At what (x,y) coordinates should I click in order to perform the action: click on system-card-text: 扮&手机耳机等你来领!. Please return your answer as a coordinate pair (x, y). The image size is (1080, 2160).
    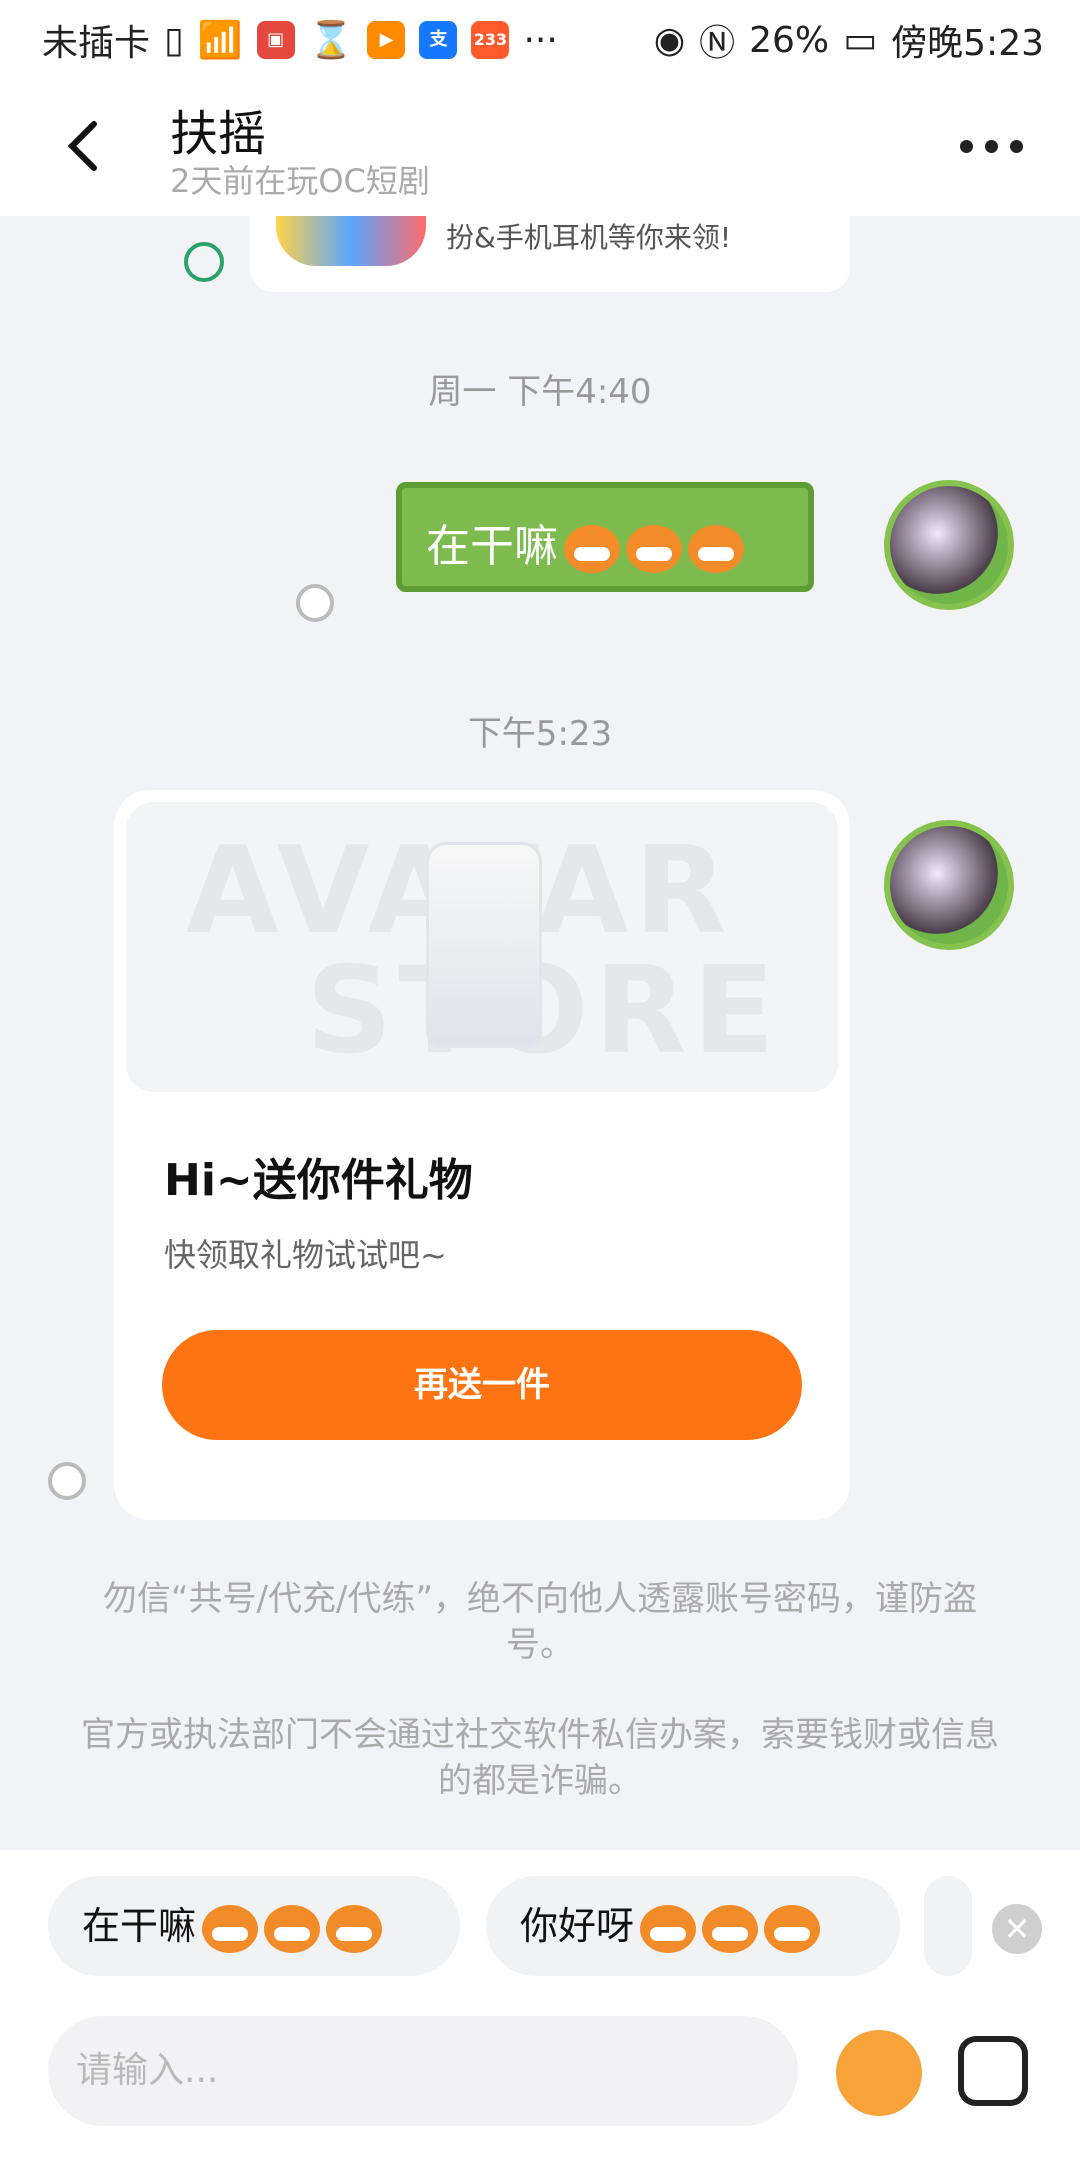
    Looking at the image, I should click on (589, 237).